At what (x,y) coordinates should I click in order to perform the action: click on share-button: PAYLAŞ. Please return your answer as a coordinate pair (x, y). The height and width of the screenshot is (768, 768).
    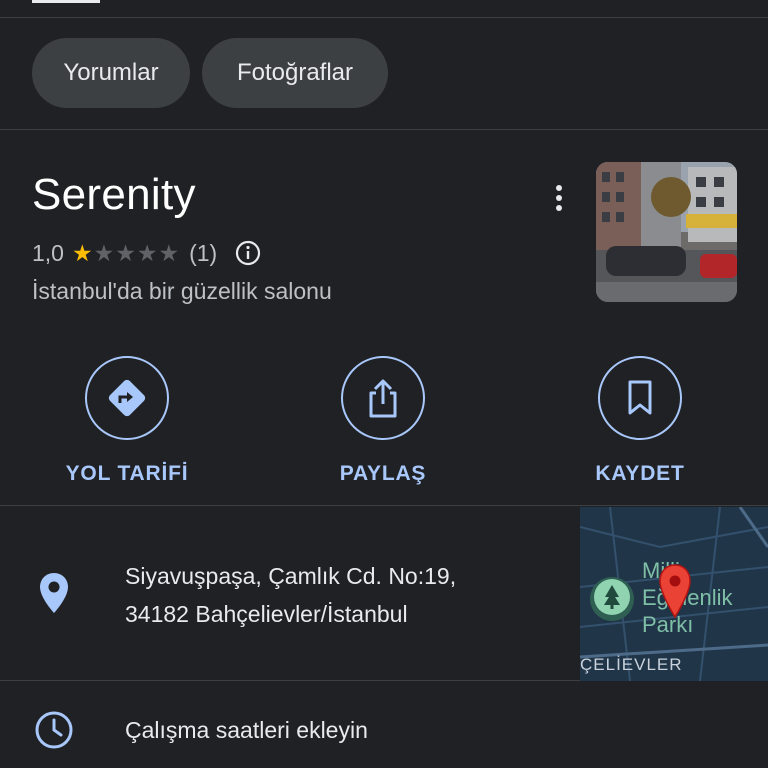
    Looking at the image, I should click on (383, 421).